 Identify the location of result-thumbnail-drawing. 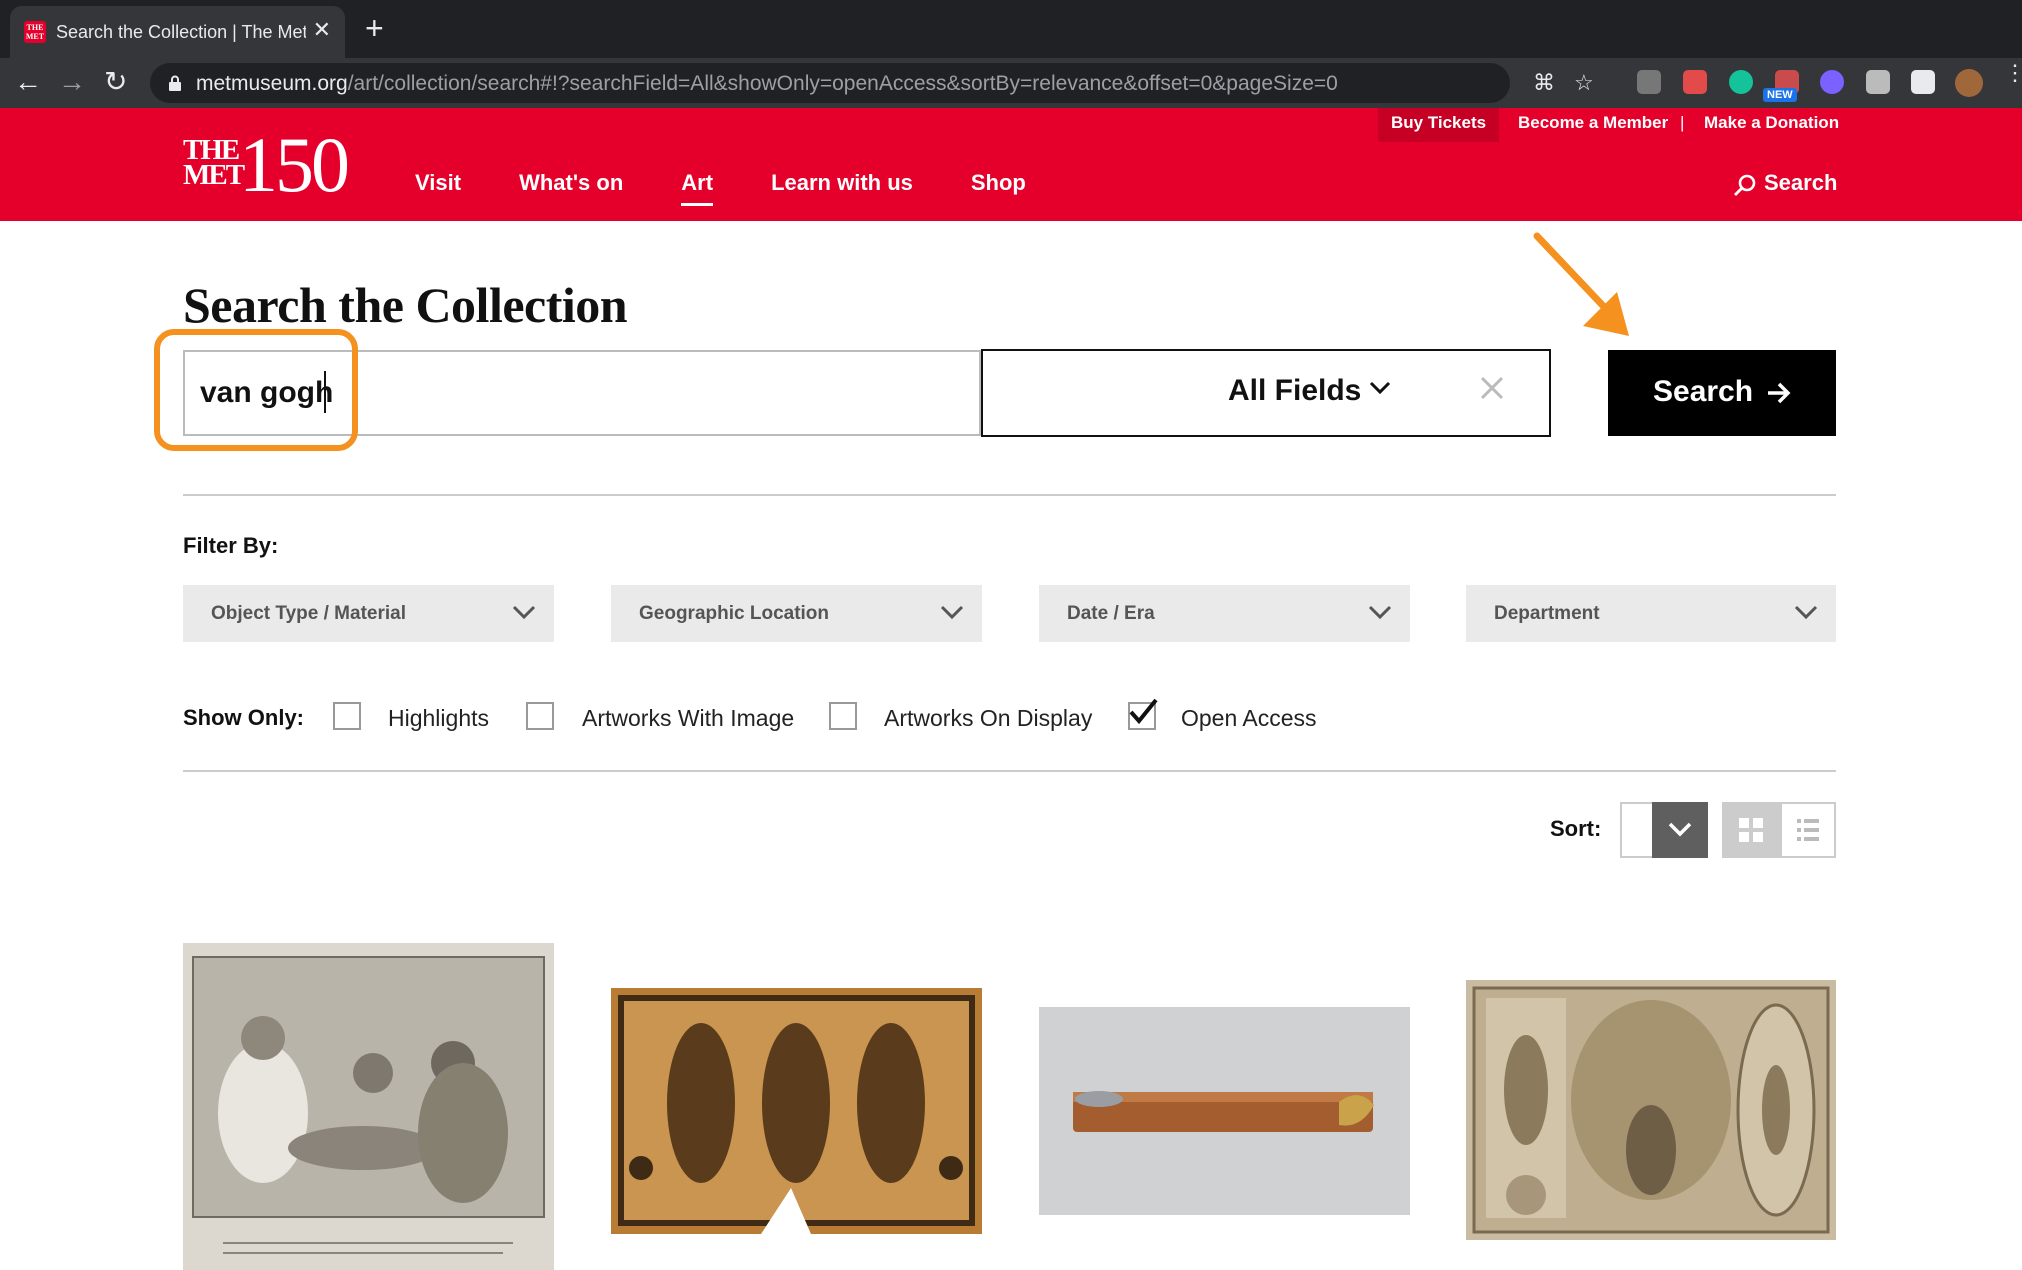
(1651, 1110).